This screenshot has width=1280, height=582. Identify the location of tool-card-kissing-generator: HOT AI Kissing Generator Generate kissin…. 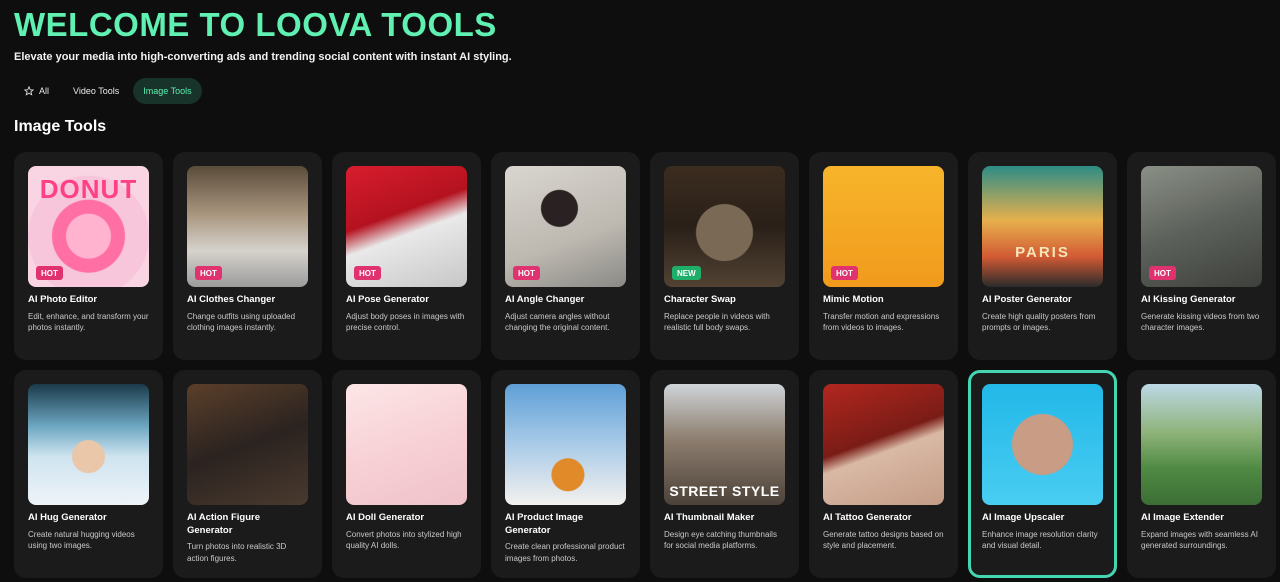
(1201, 256).